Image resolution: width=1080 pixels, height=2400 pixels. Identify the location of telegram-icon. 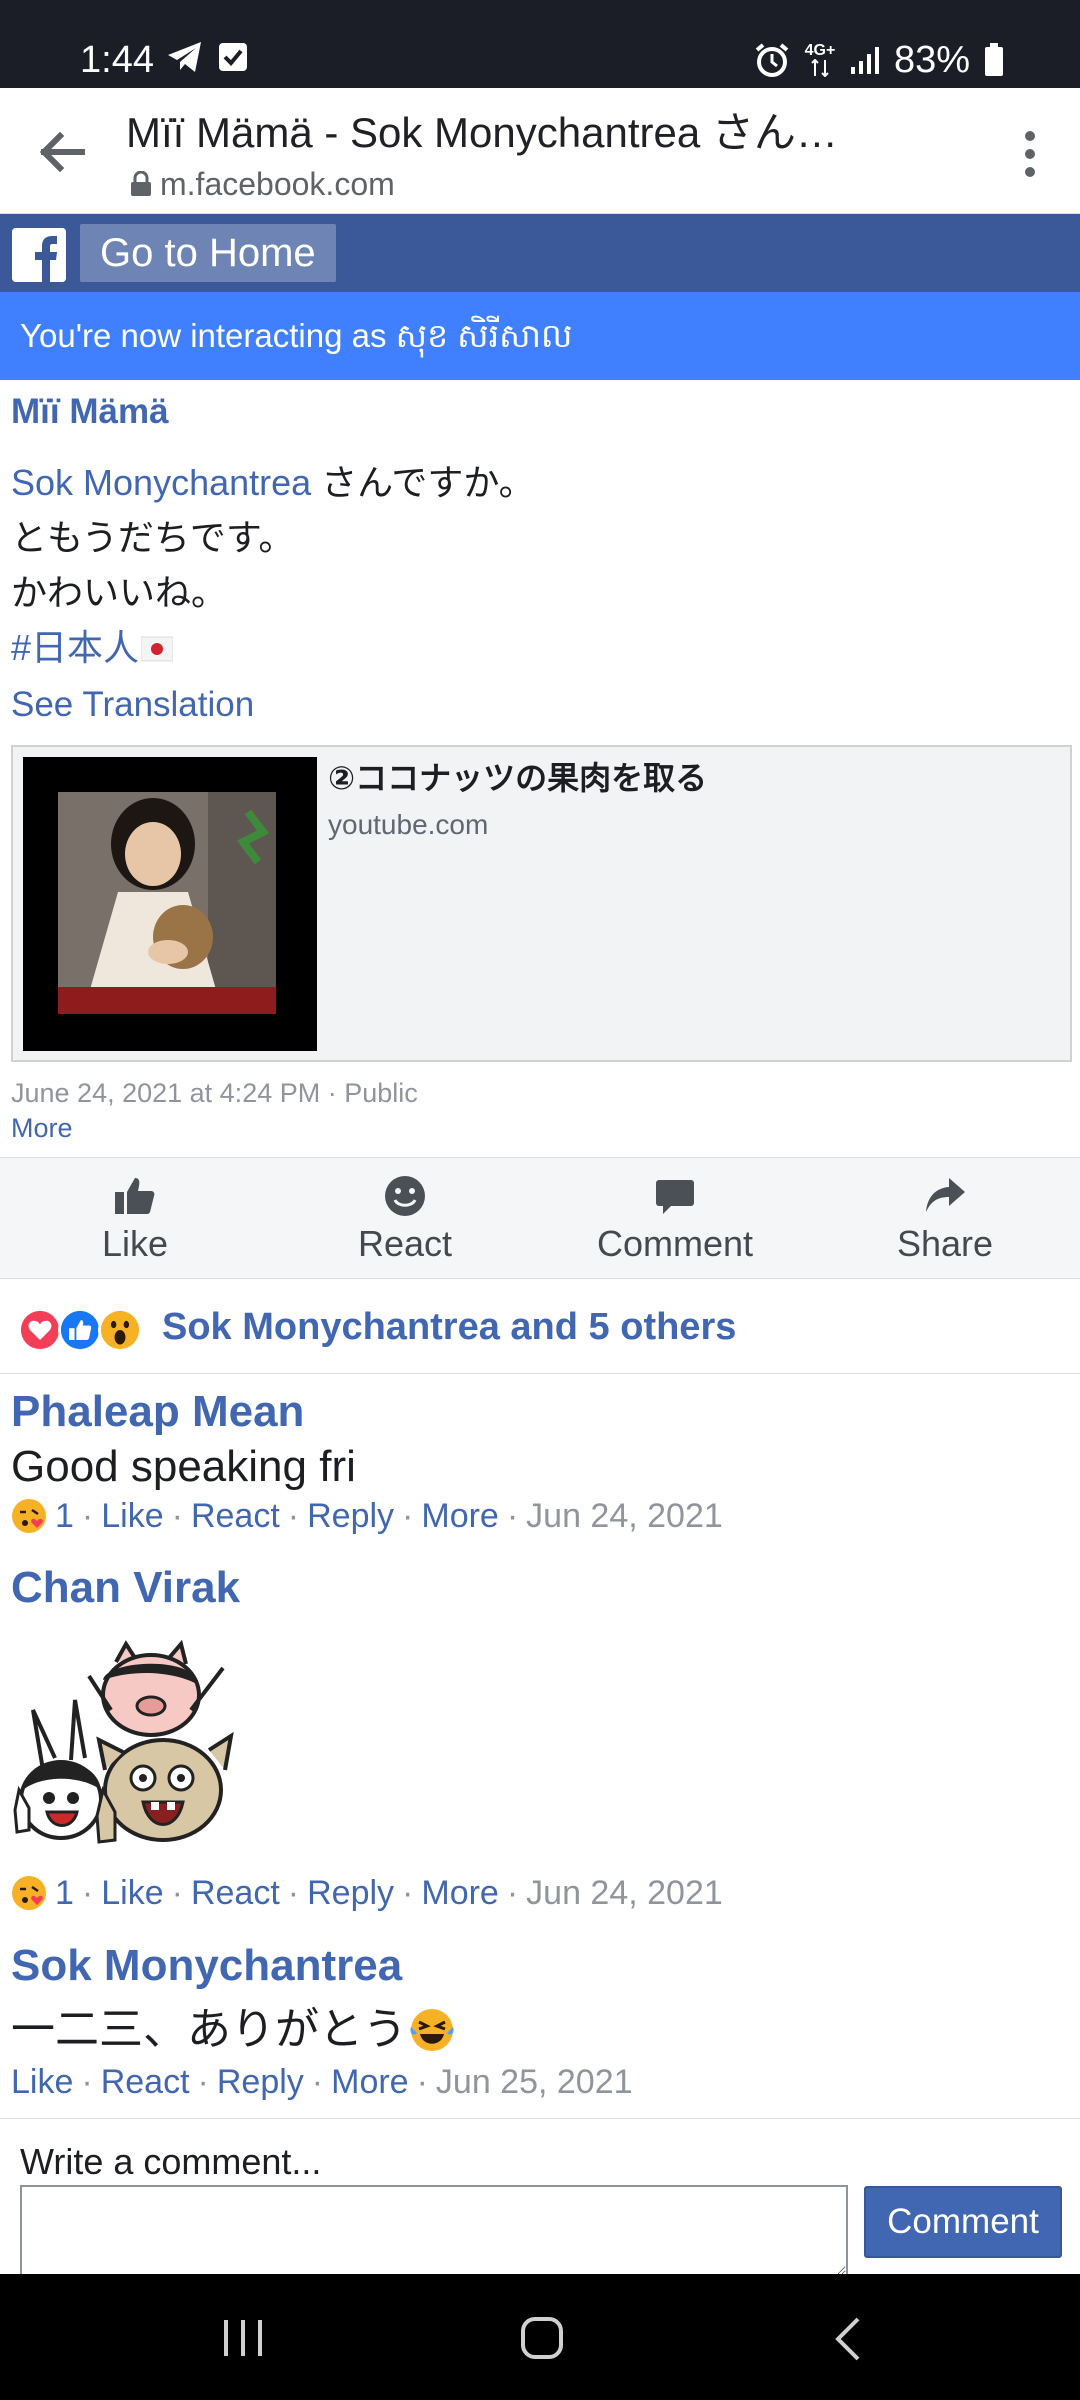
(184, 57).